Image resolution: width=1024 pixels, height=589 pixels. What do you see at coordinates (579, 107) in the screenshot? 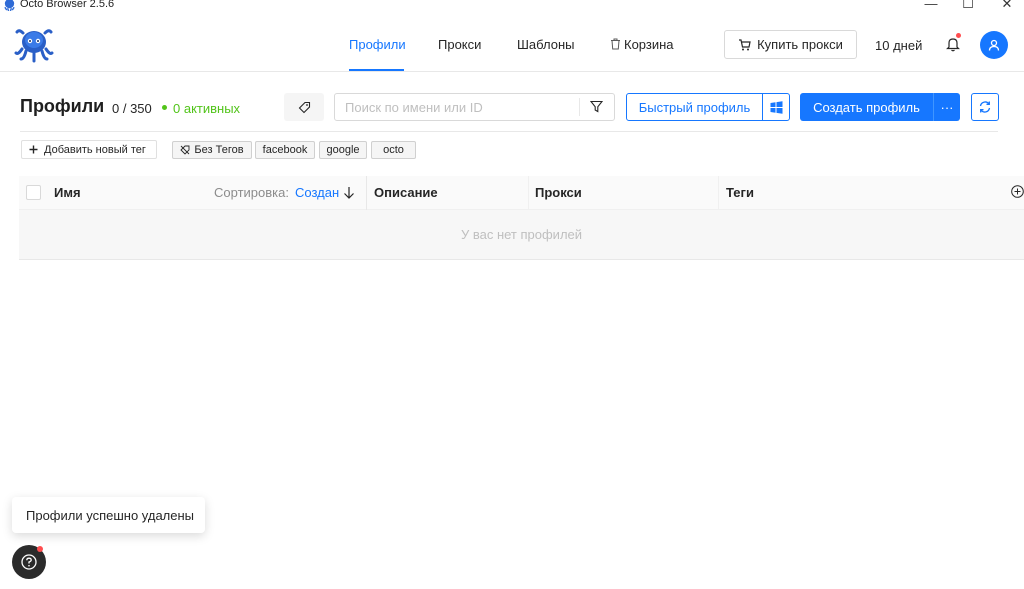
I see `search-divider` at bounding box center [579, 107].